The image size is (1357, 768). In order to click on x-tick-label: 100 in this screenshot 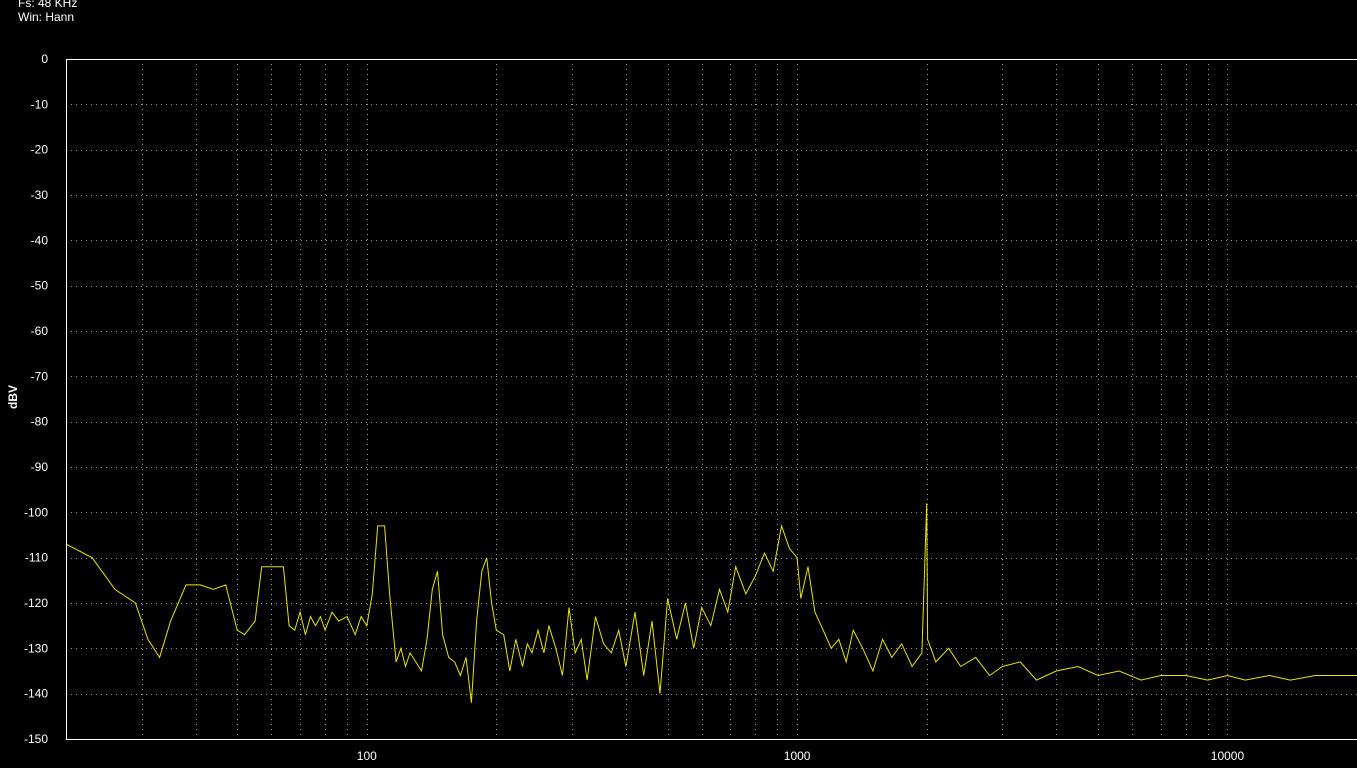, I will do `click(367, 756)`.